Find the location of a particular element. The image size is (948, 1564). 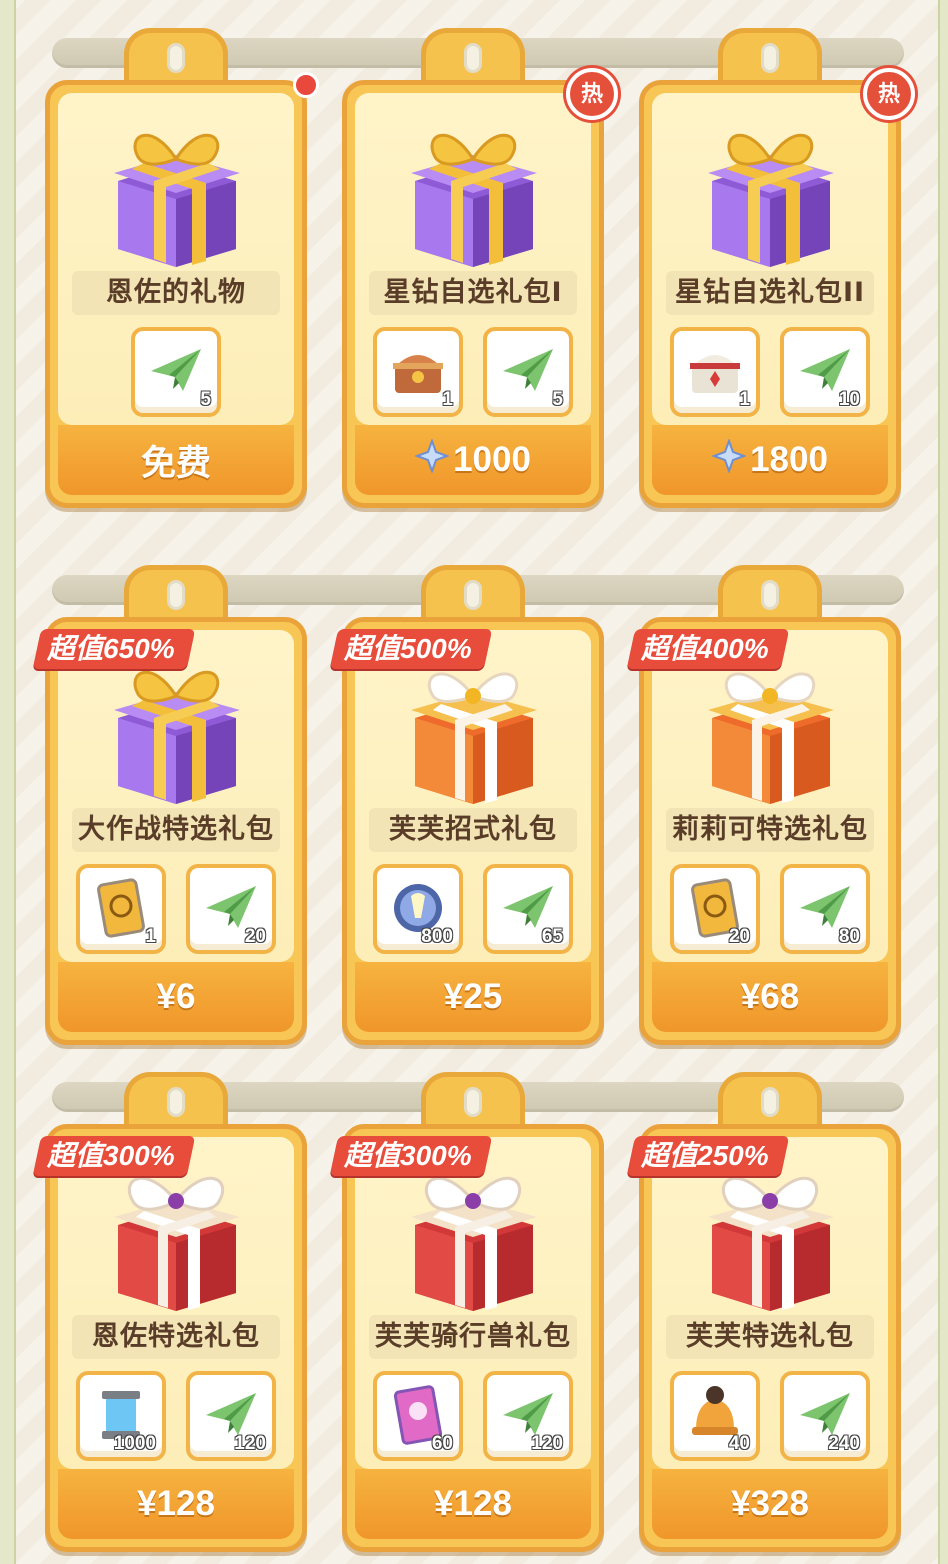

card-body: 芙芙招式礼包 800 65 ¥25 is located at coordinates (473, 831).